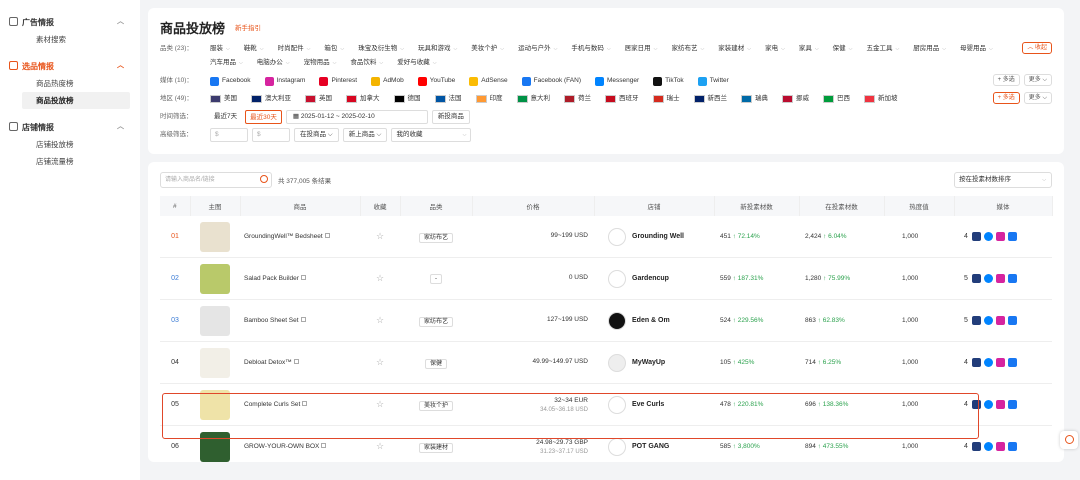  I want to click on category-item: 家电 ⌵, so click(775, 49).